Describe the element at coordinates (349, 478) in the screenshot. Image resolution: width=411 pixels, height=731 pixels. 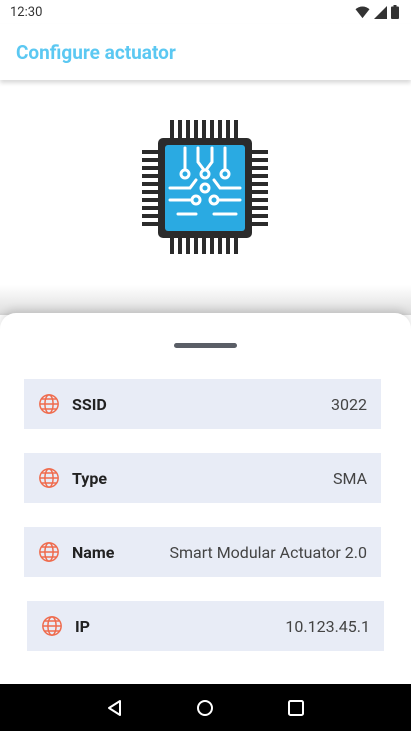
I see `type-value: SMA` at that location.